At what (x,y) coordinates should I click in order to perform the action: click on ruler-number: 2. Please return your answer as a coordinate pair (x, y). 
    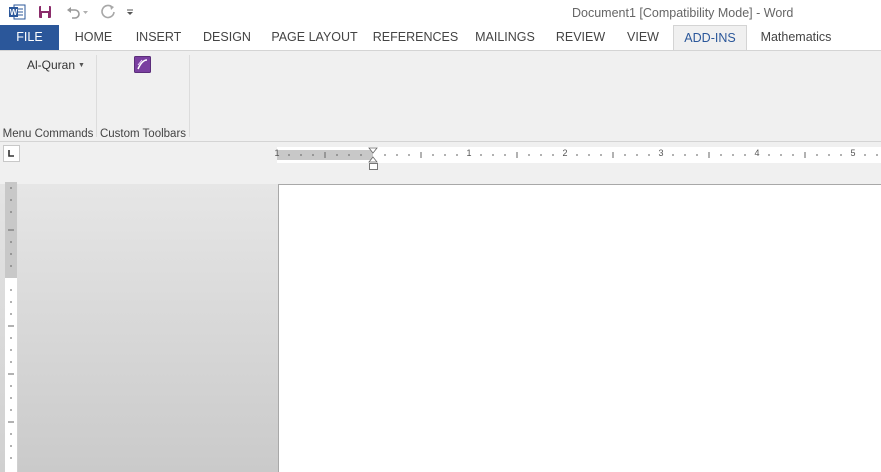
    Looking at the image, I should click on (565, 153).